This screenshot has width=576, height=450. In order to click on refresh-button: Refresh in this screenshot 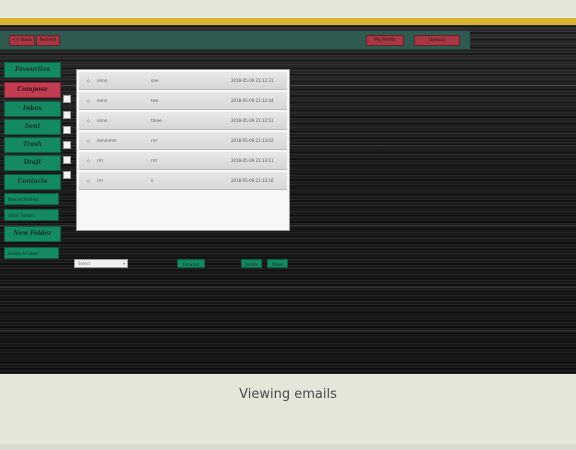, I will do `click(48, 40)`.